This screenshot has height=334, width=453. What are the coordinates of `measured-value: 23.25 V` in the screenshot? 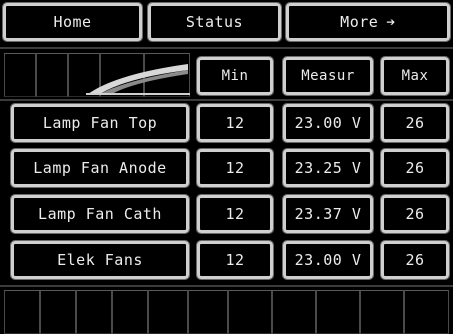 It's located at (328, 168).